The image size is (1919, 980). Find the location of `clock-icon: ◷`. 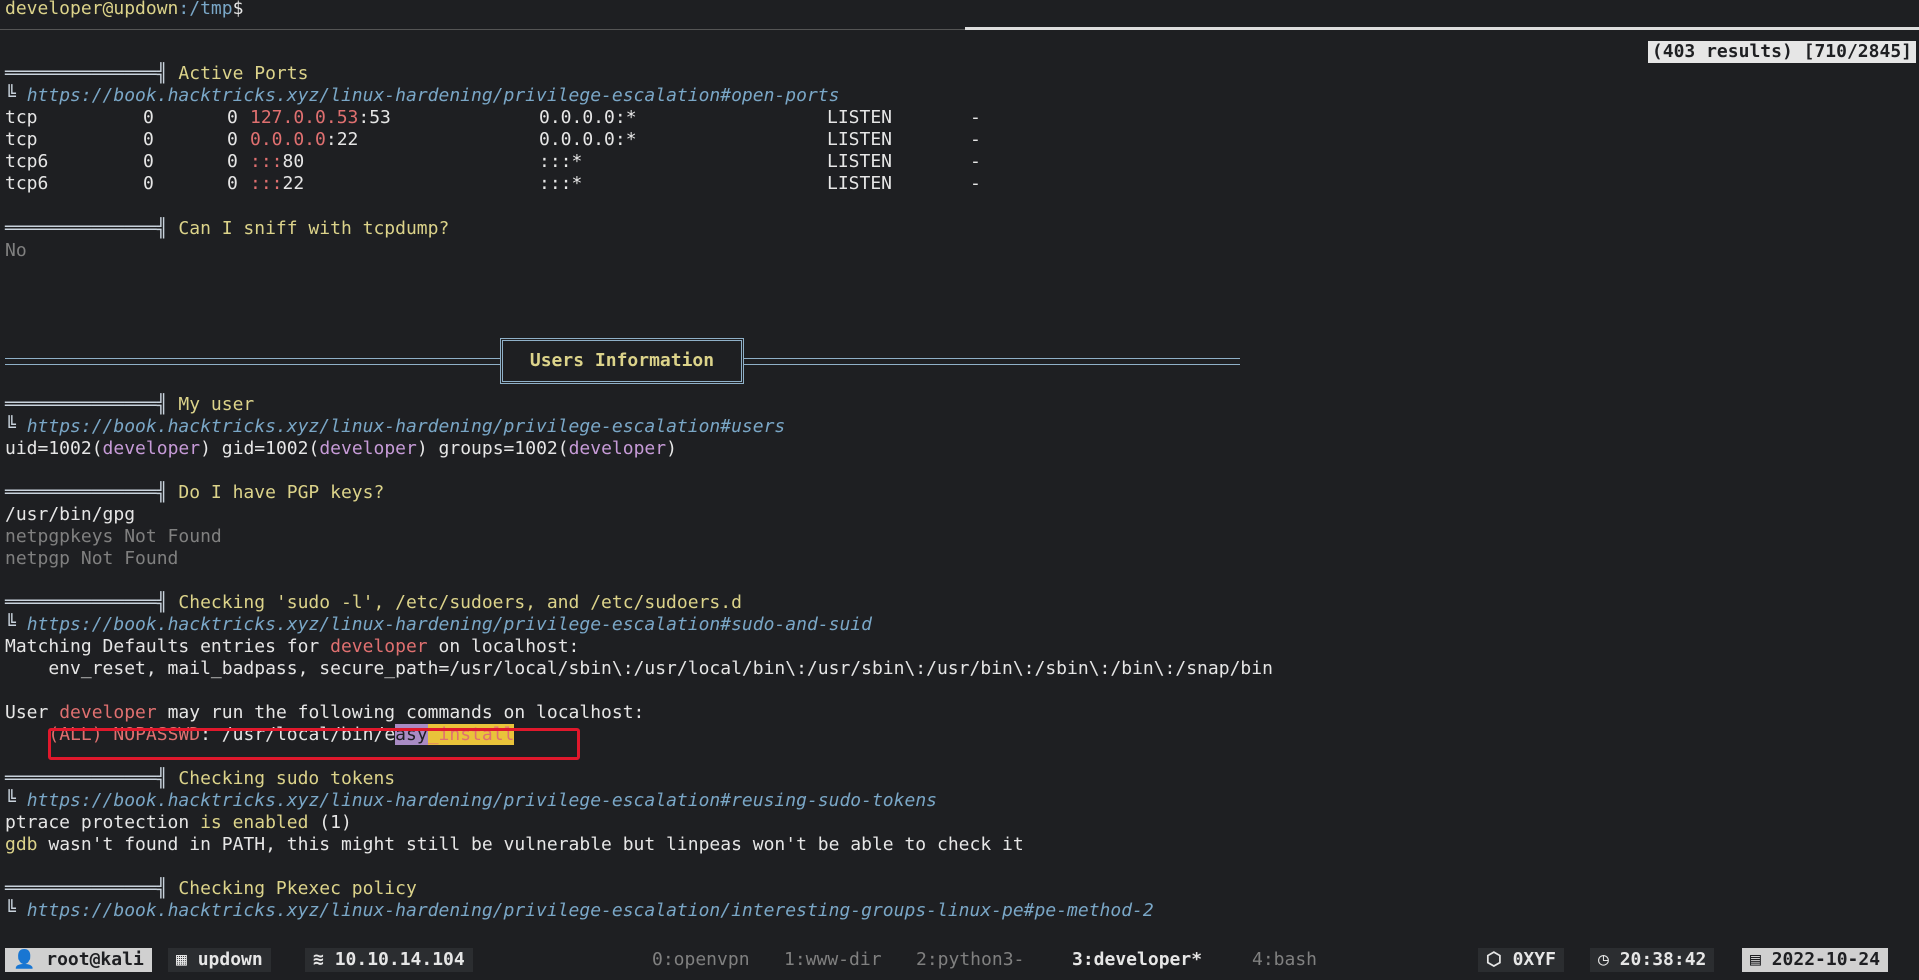

clock-icon: ◷ is located at coordinates (1609, 959).